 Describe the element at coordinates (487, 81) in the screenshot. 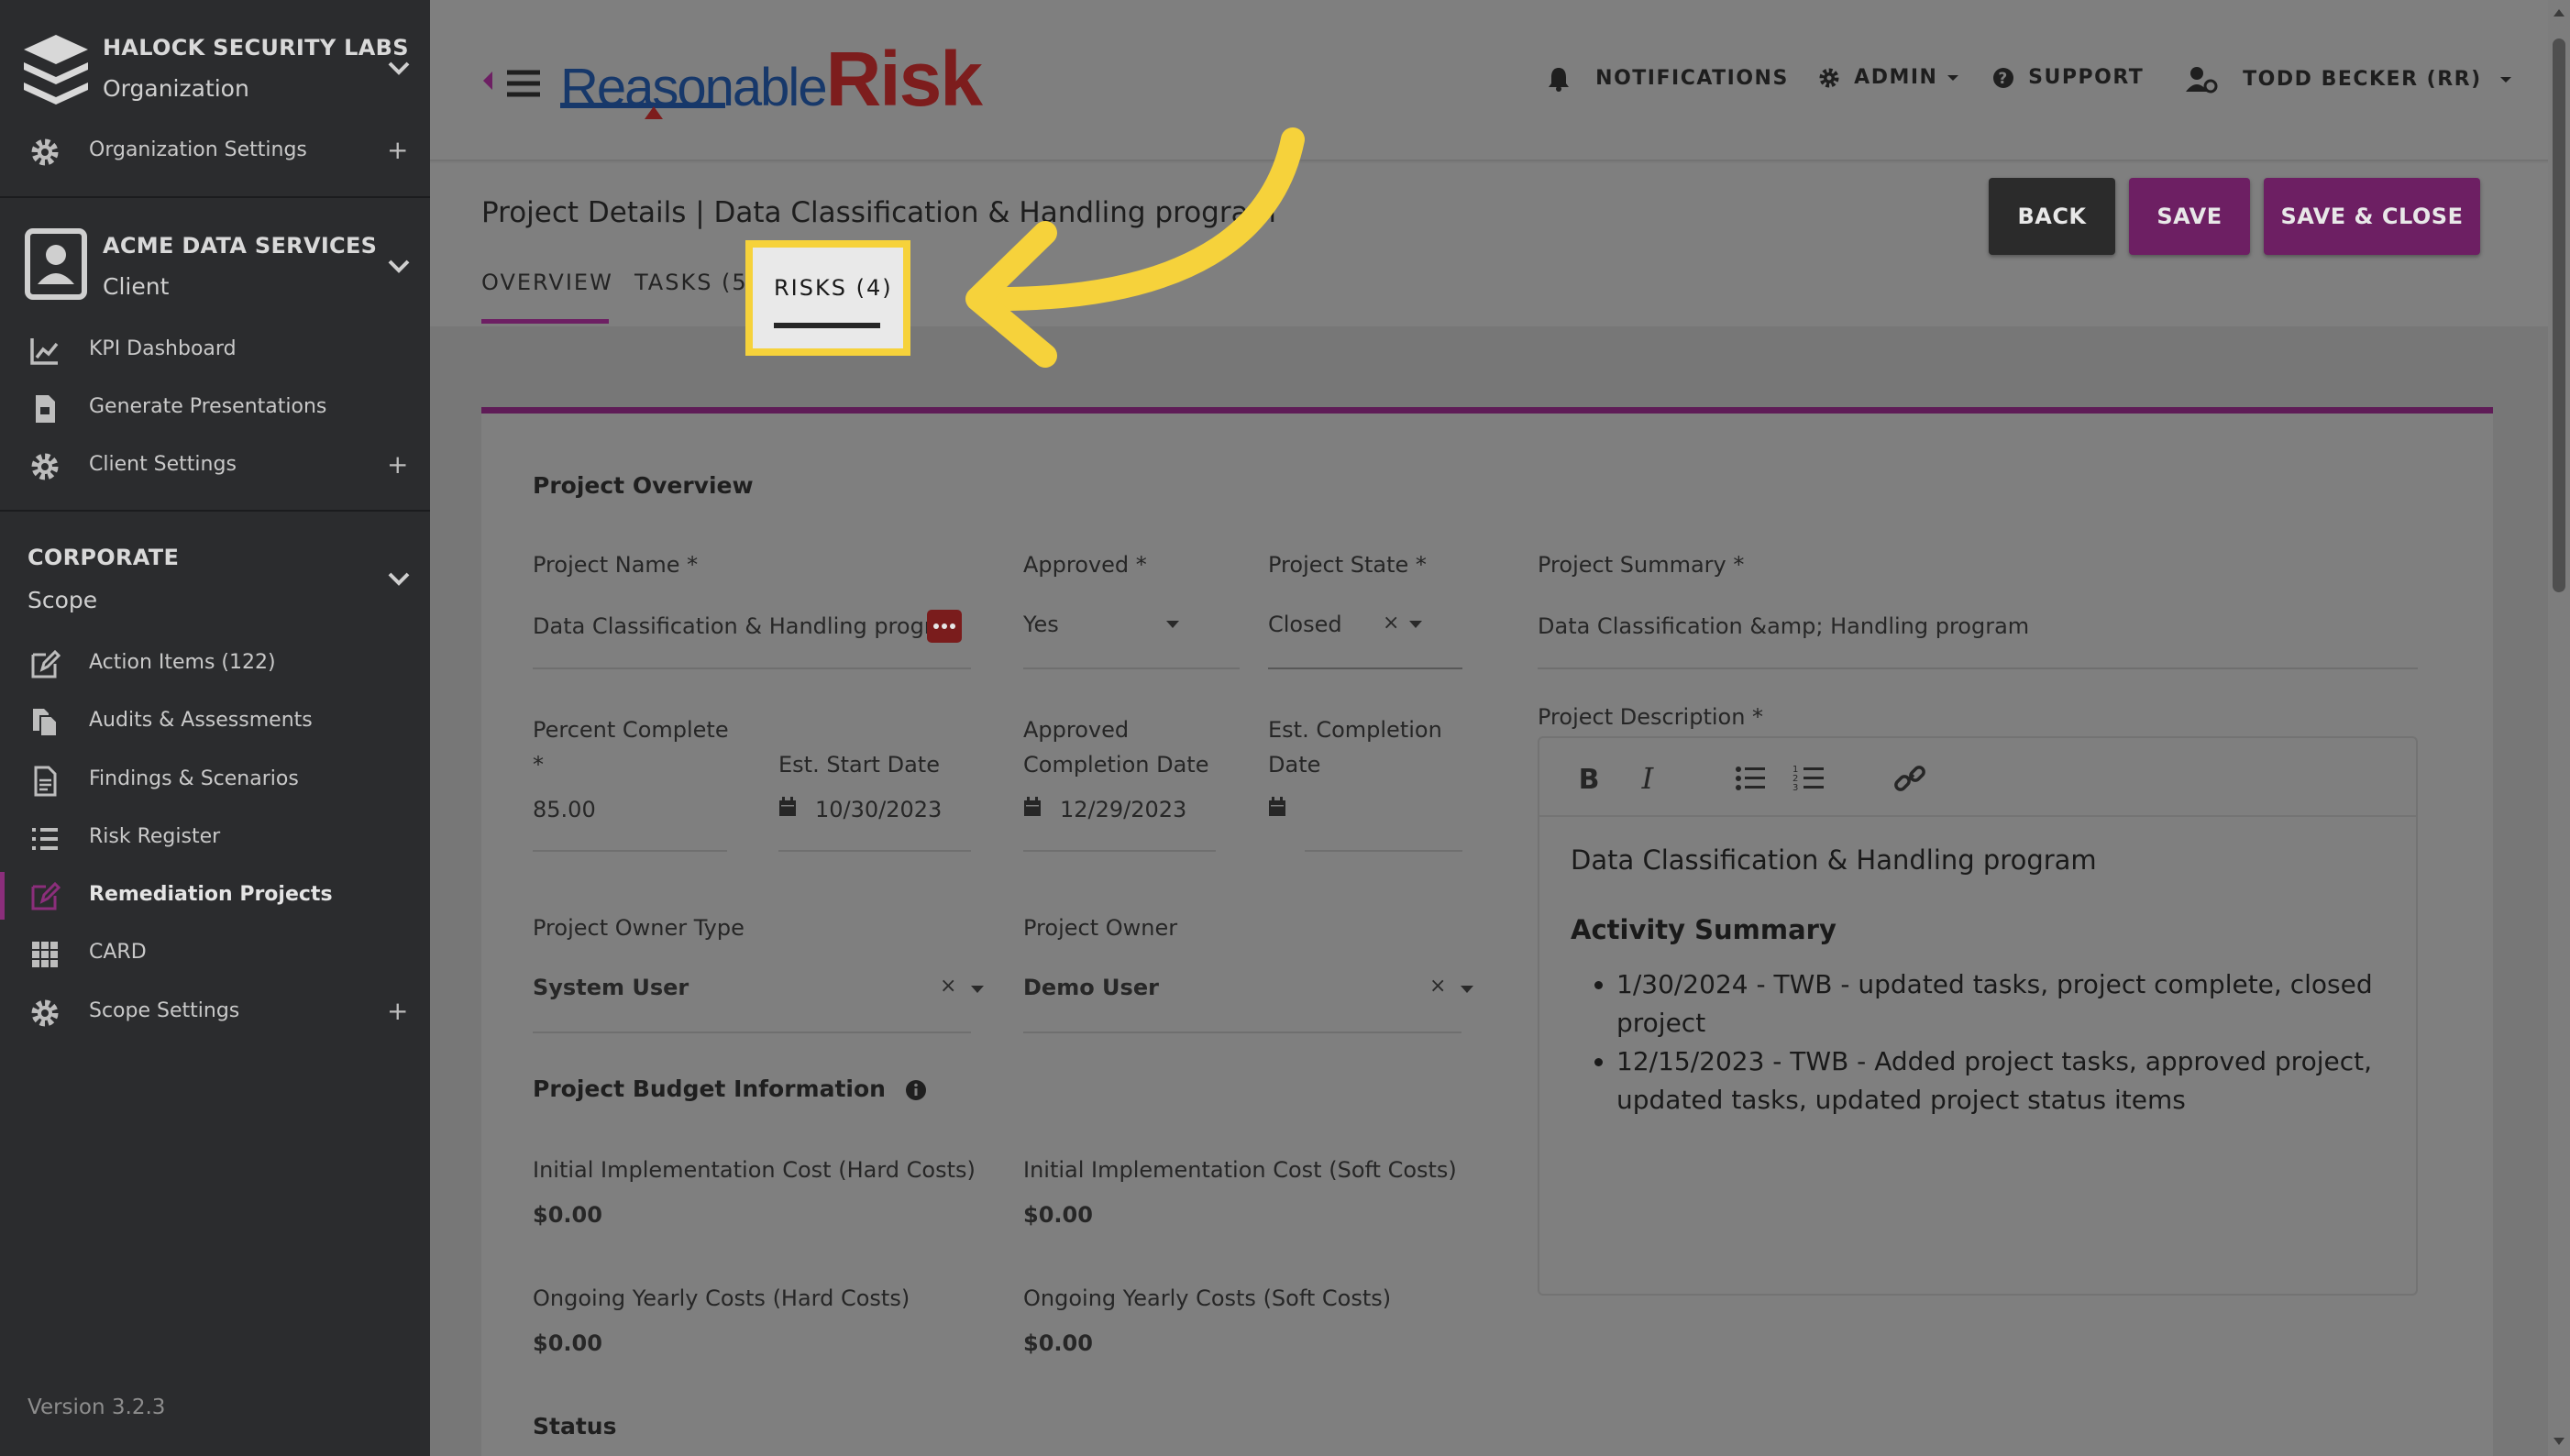

I see `caret-left-icon` at that location.